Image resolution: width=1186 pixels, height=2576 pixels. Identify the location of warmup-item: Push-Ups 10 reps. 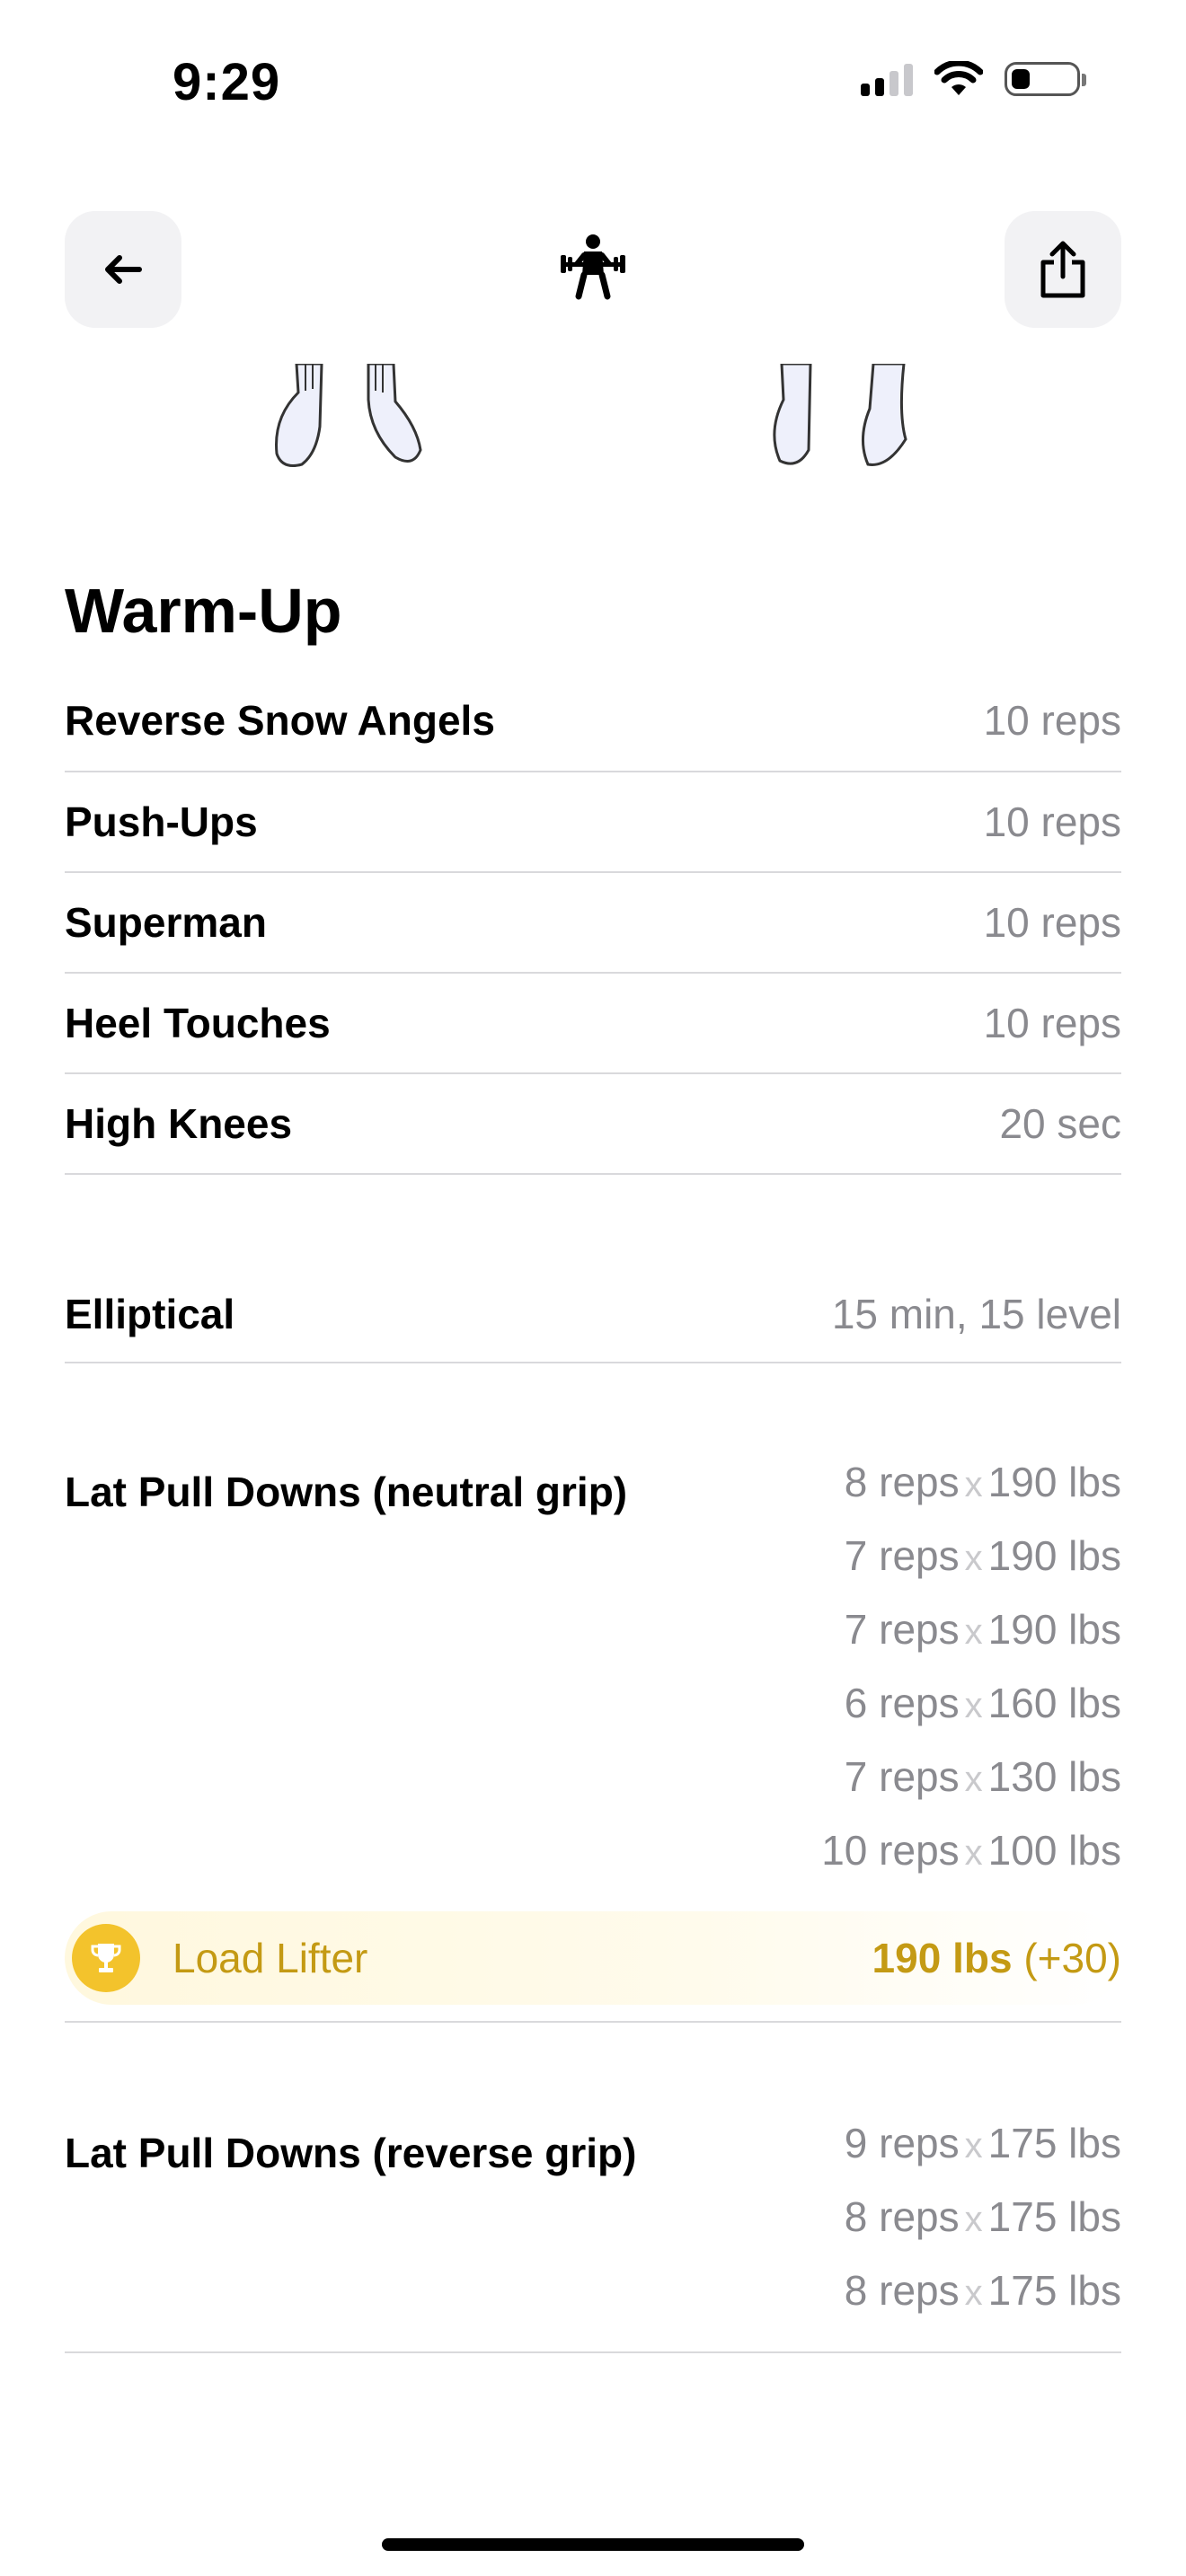
(593, 822).